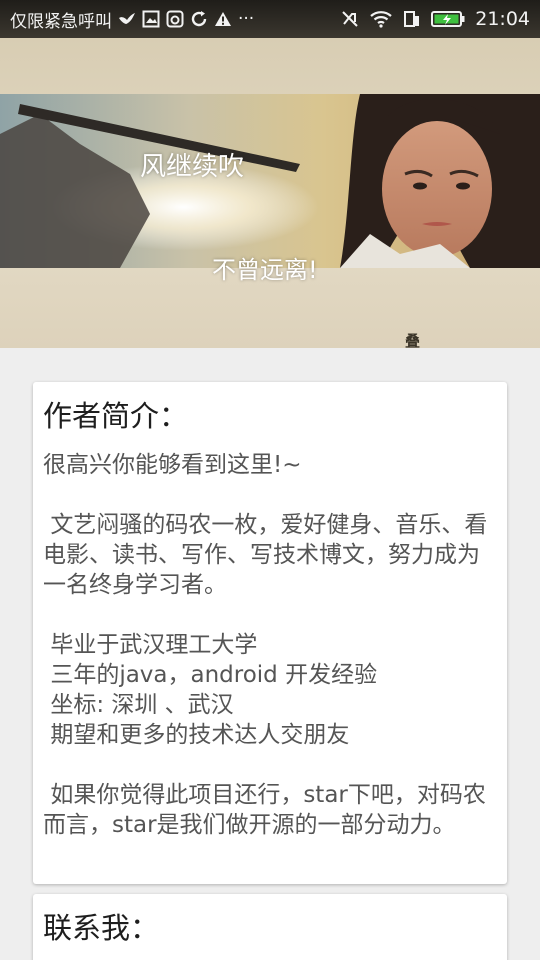 The width and height of the screenshot is (540, 960). What do you see at coordinates (381, 19) in the screenshot?
I see `wifi-icon` at bounding box center [381, 19].